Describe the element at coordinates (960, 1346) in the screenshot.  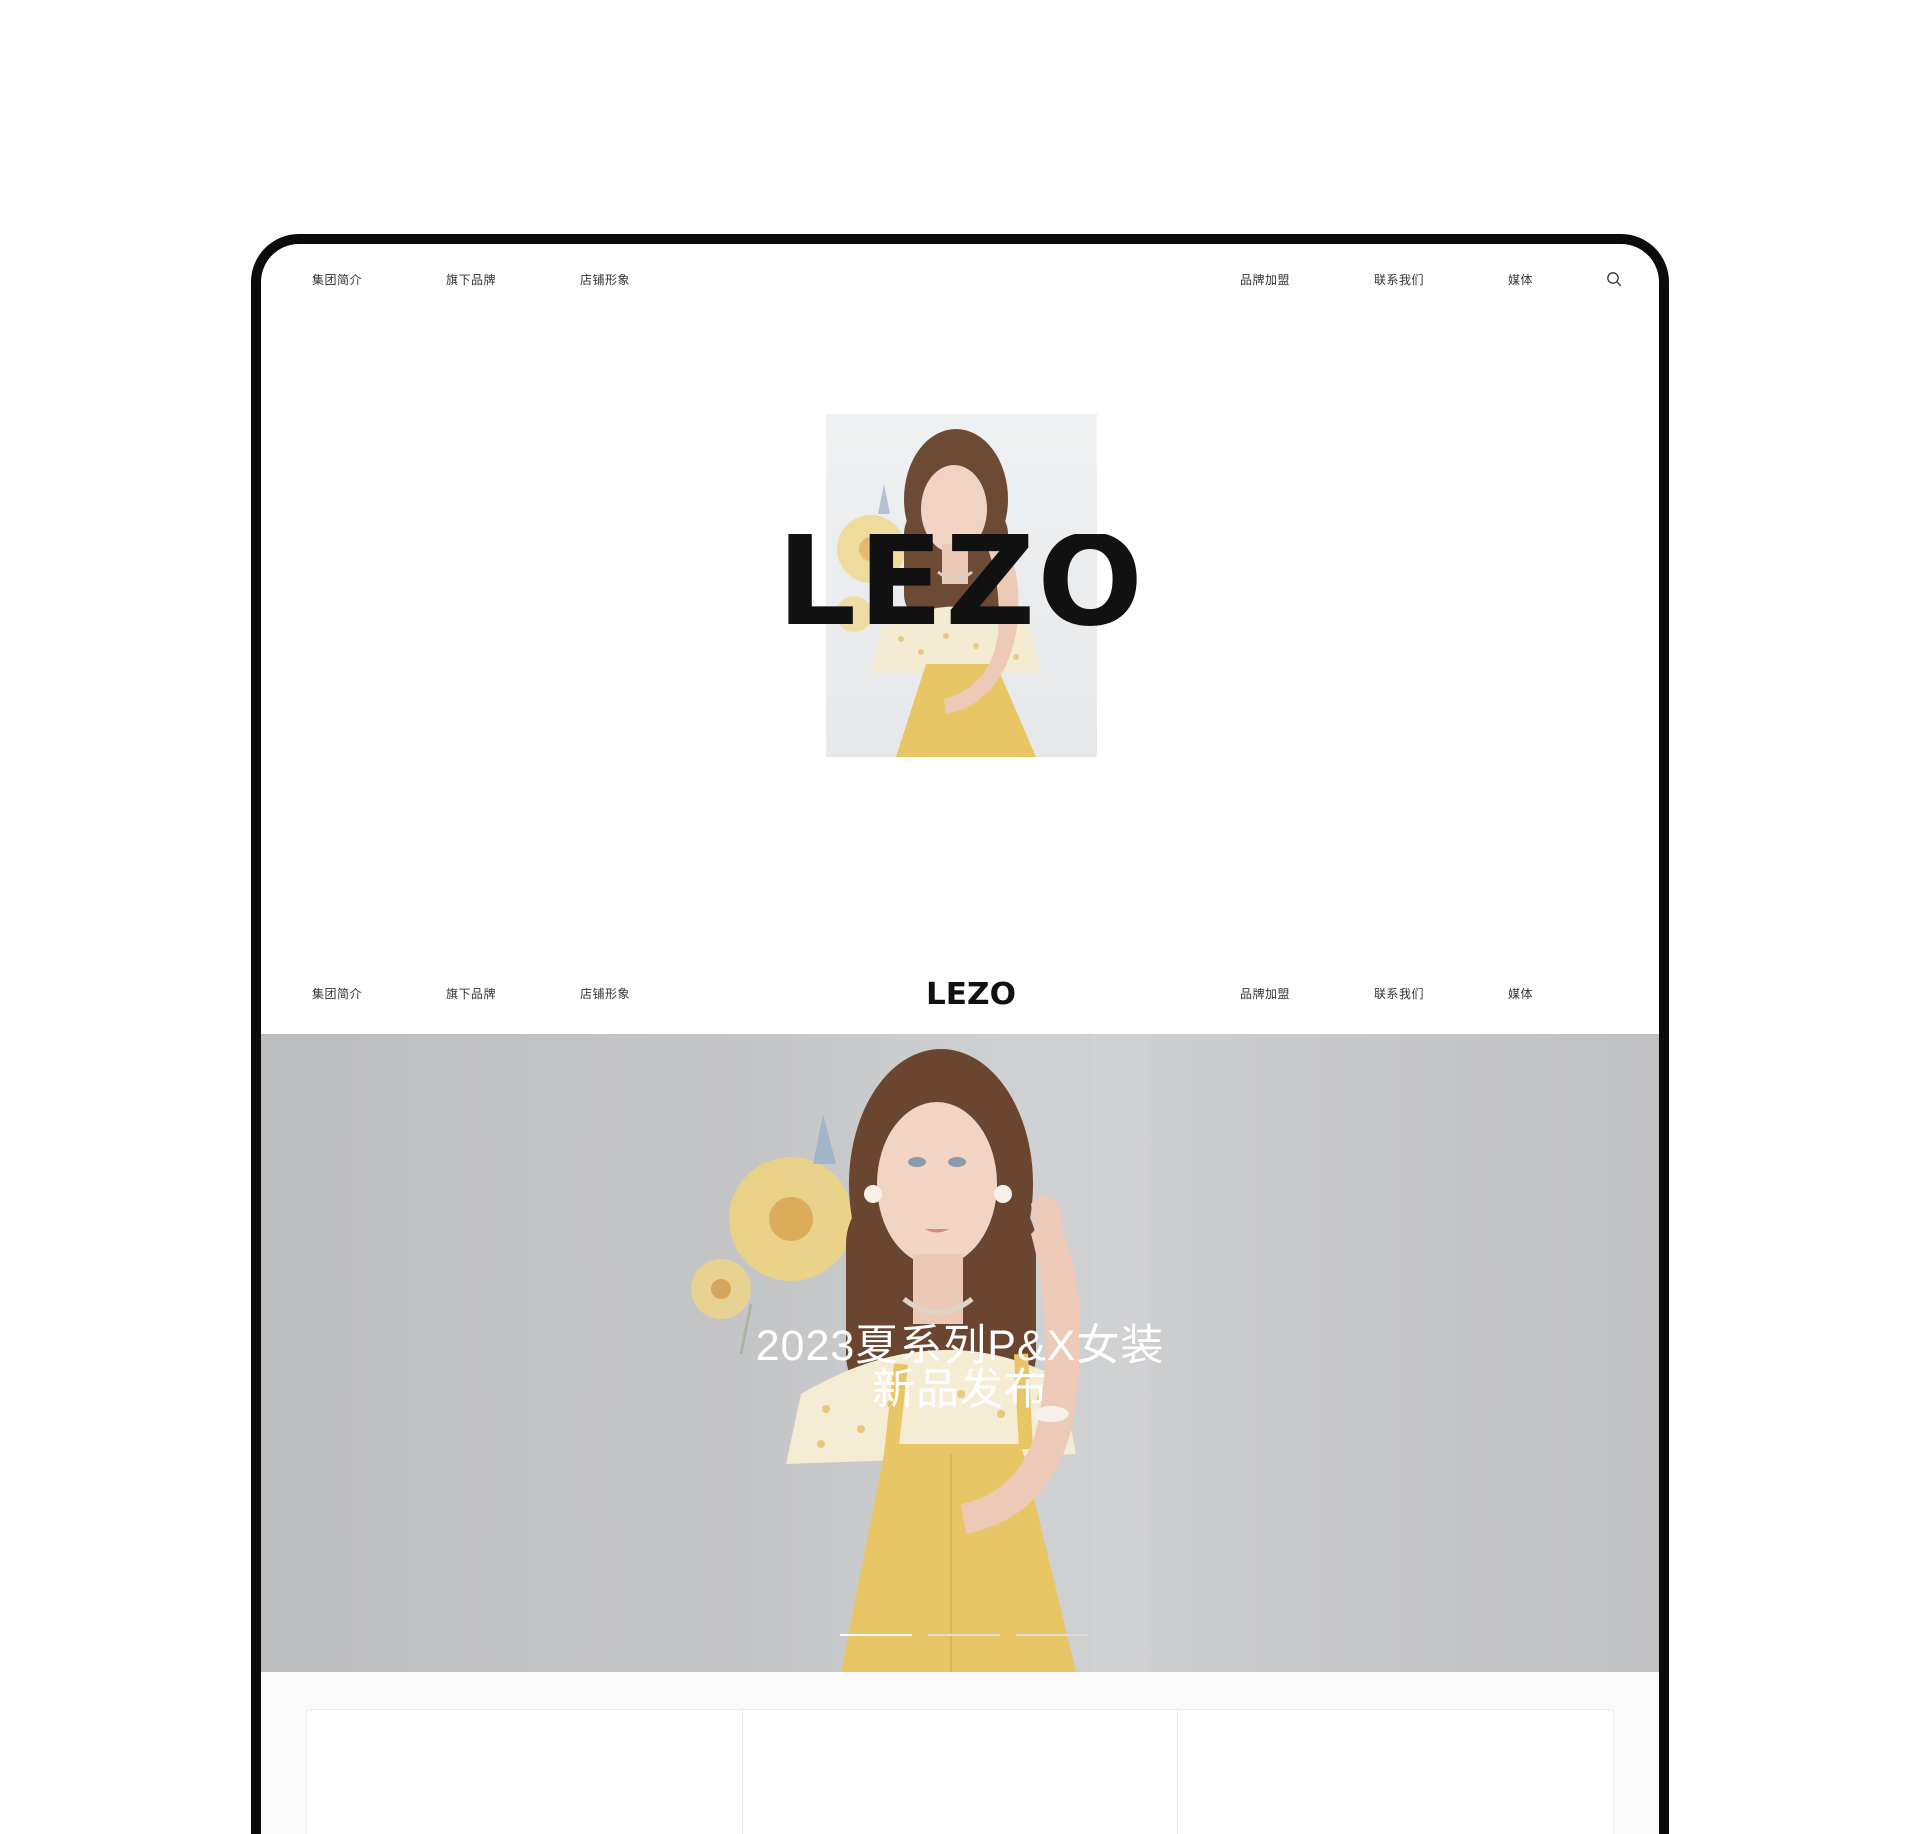
I see `hero-title-line1: 2023夏系列P&X女装` at that location.